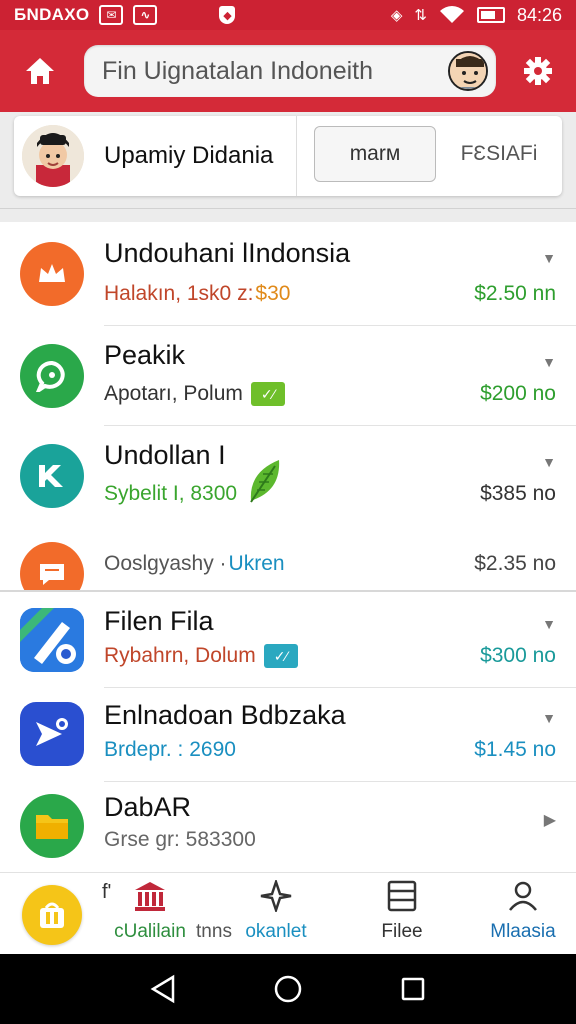 This screenshot has width=576, height=1024. What do you see at coordinates (275, 71) in the screenshot?
I see `search-input: Fin Uignatalan Indoneith` at bounding box center [275, 71].